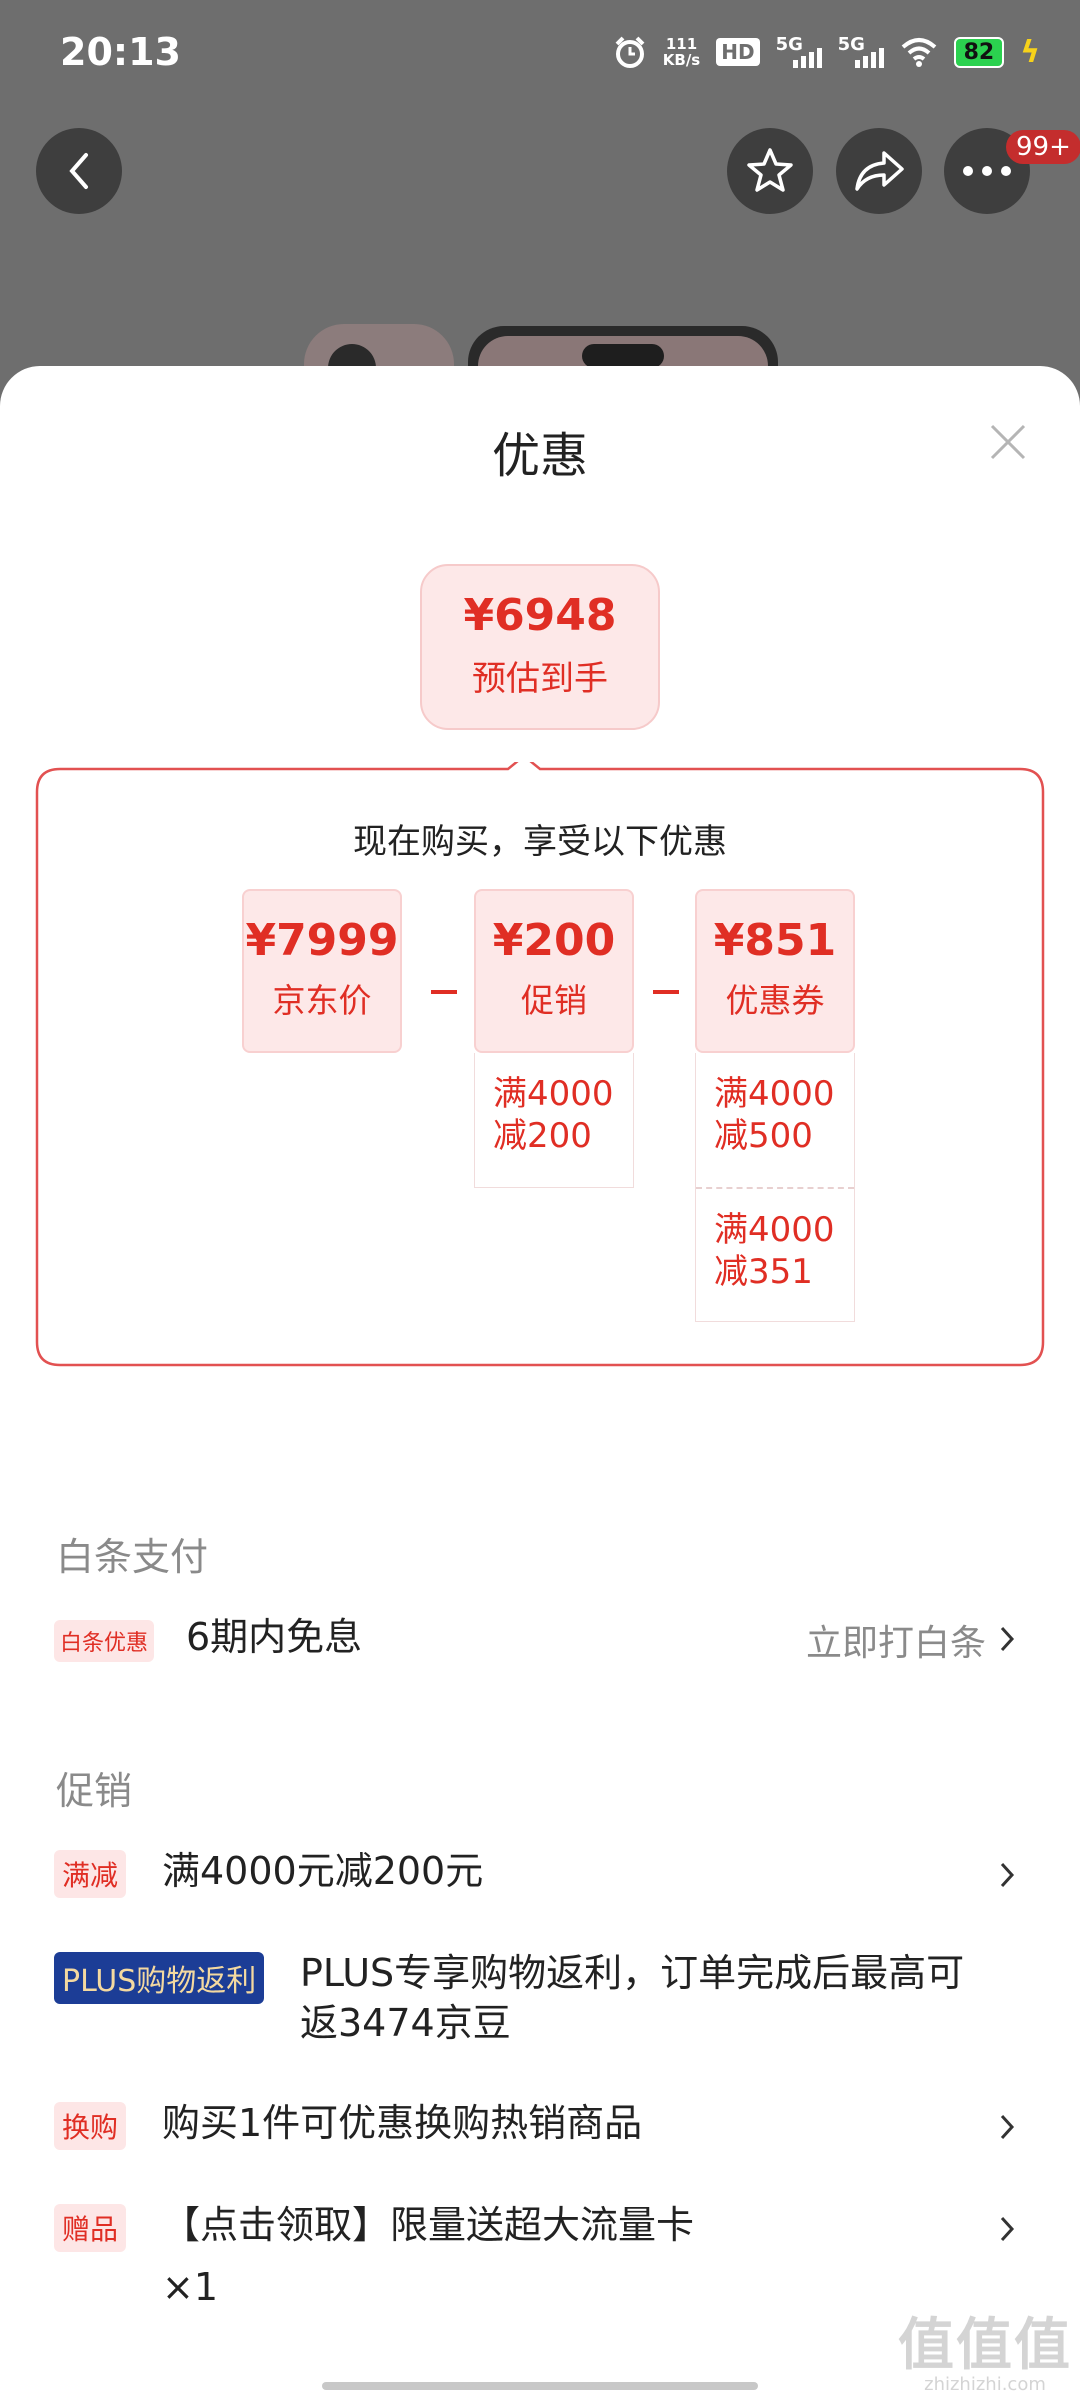  What do you see at coordinates (402, 2123) in the screenshot?
I see `huangou-text: 购买1件可优惠换购热销商品` at bounding box center [402, 2123].